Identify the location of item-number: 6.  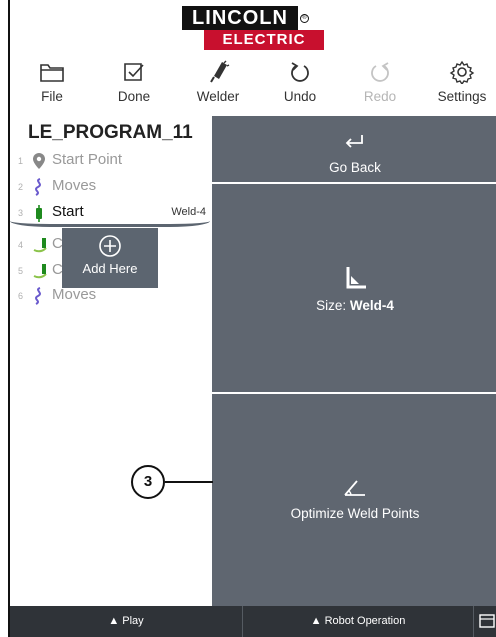
(21, 296).